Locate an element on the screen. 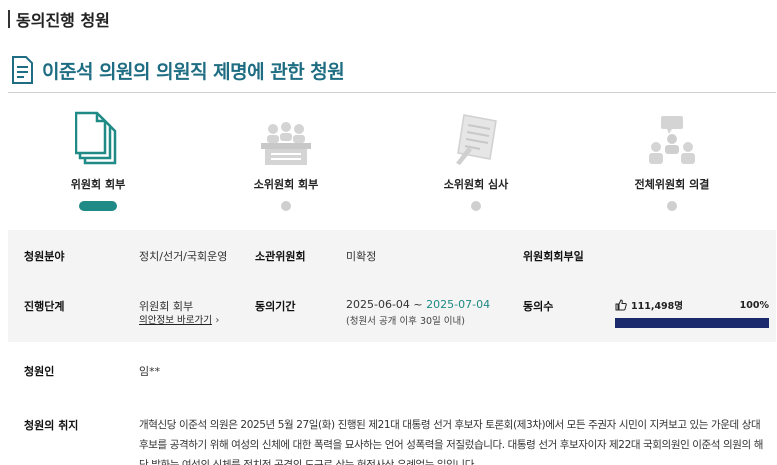  field-label: 청원분야 is located at coordinates (44, 256).